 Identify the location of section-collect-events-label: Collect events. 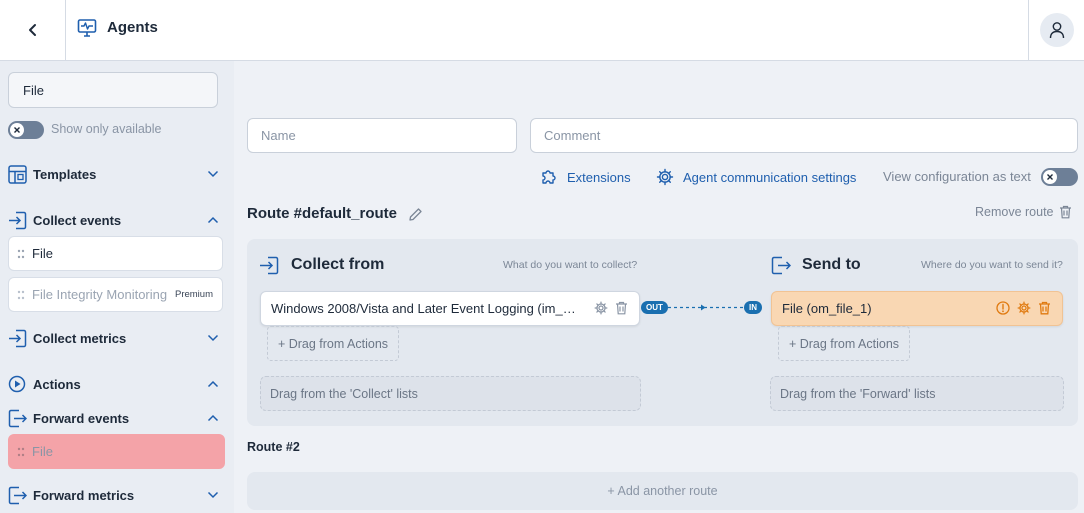
(77, 220).